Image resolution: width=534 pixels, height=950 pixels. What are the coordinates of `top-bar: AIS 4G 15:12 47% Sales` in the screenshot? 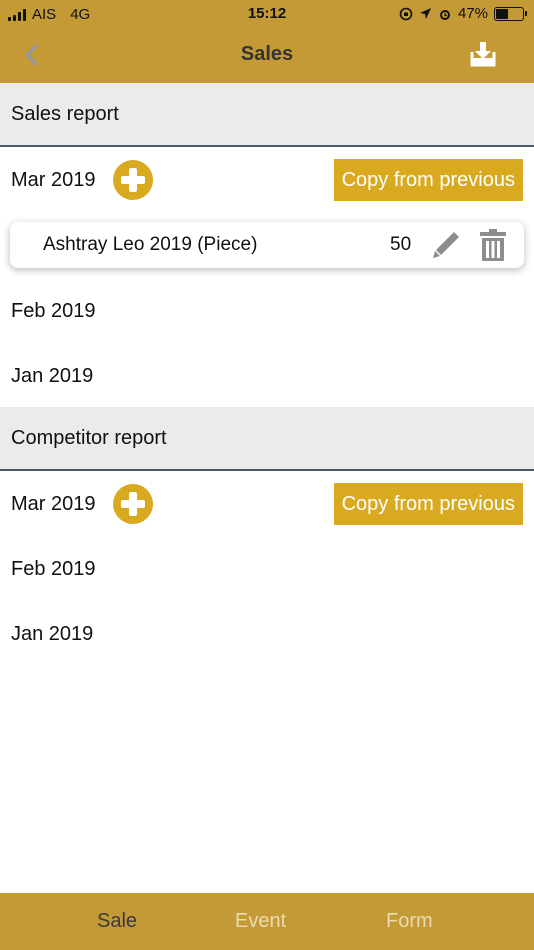 It's located at (267, 41).